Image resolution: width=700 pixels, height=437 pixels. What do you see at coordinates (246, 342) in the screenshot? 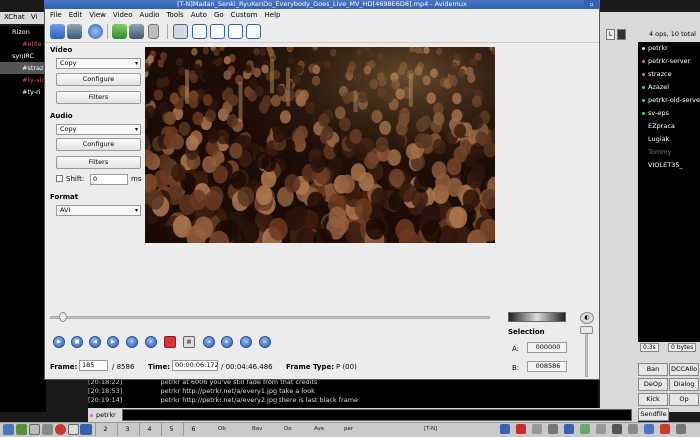
I see `previous-black-frame-icon: ◃` at bounding box center [246, 342].